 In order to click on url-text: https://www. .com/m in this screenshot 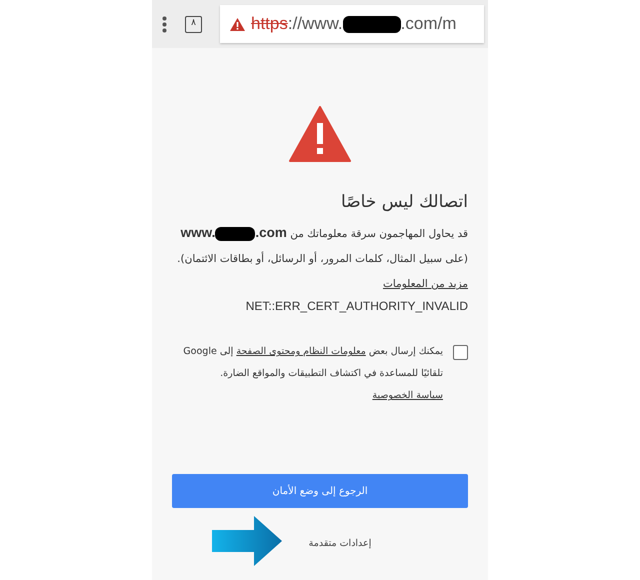, I will do `click(353, 24)`.